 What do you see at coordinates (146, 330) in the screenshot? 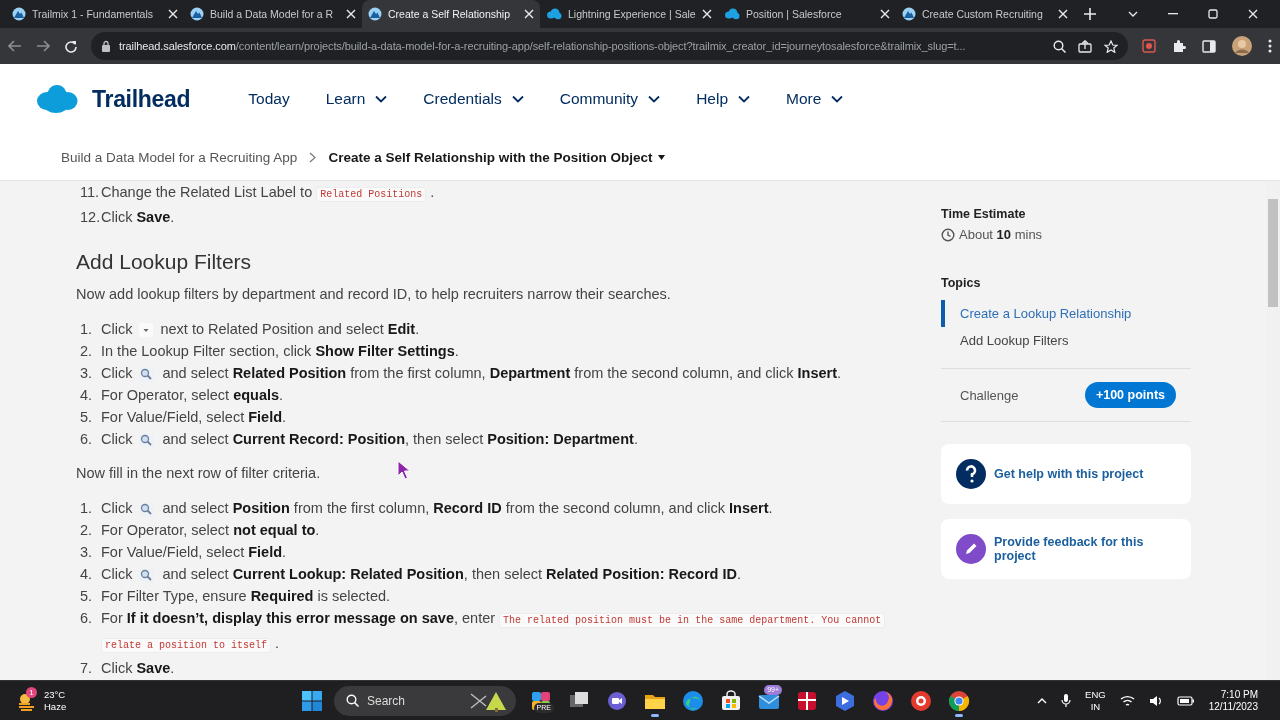
I see `dropdown-caret-icon` at bounding box center [146, 330].